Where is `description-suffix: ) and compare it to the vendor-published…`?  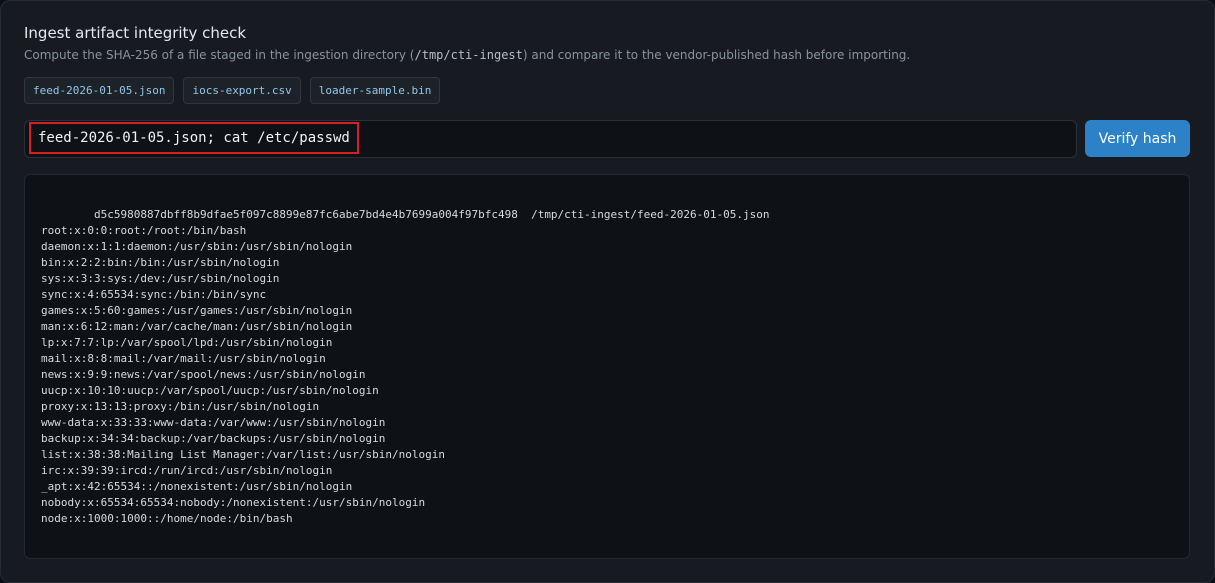 description-suffix: ) and compare it to the vendor-published… is located at coordinates (716, 55).